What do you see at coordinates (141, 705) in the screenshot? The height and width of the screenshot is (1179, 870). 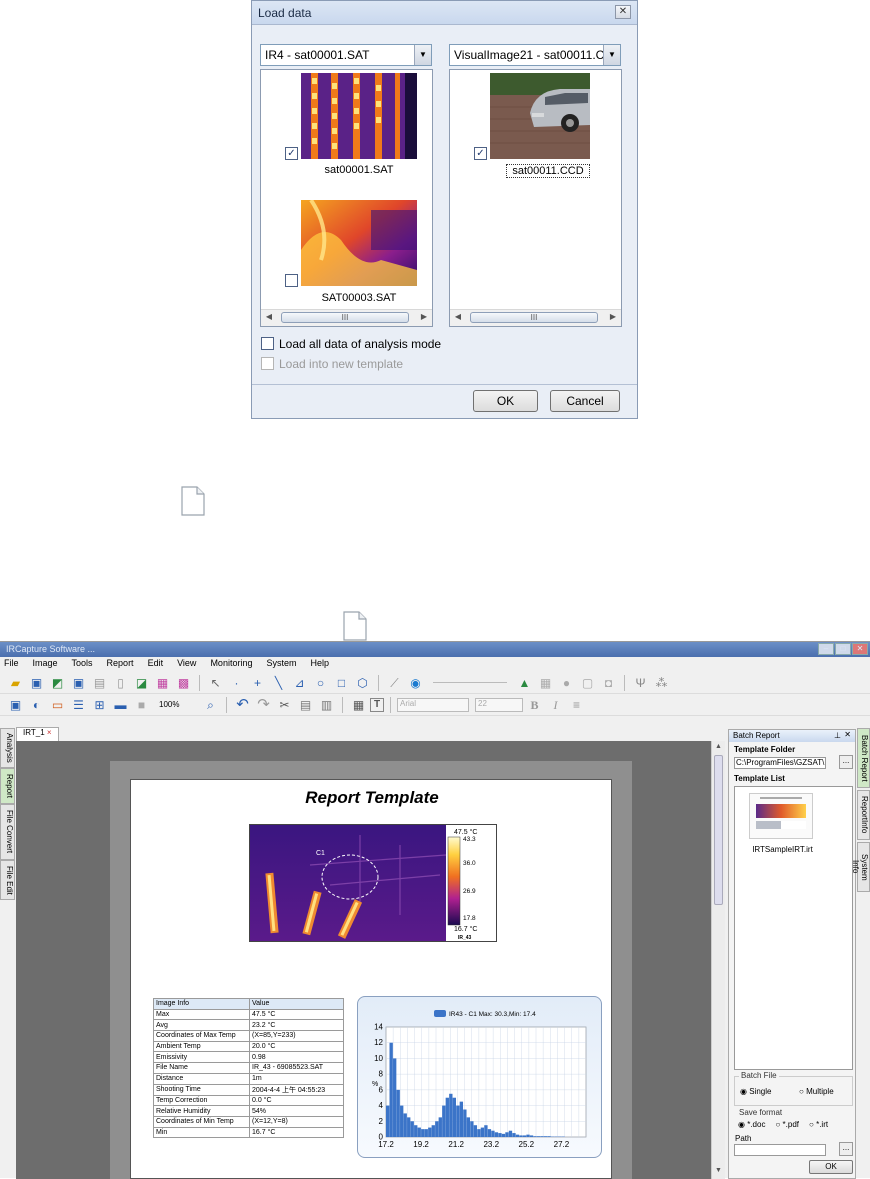 I see `stamp-icon: ■` at bounding box center [141, 705].